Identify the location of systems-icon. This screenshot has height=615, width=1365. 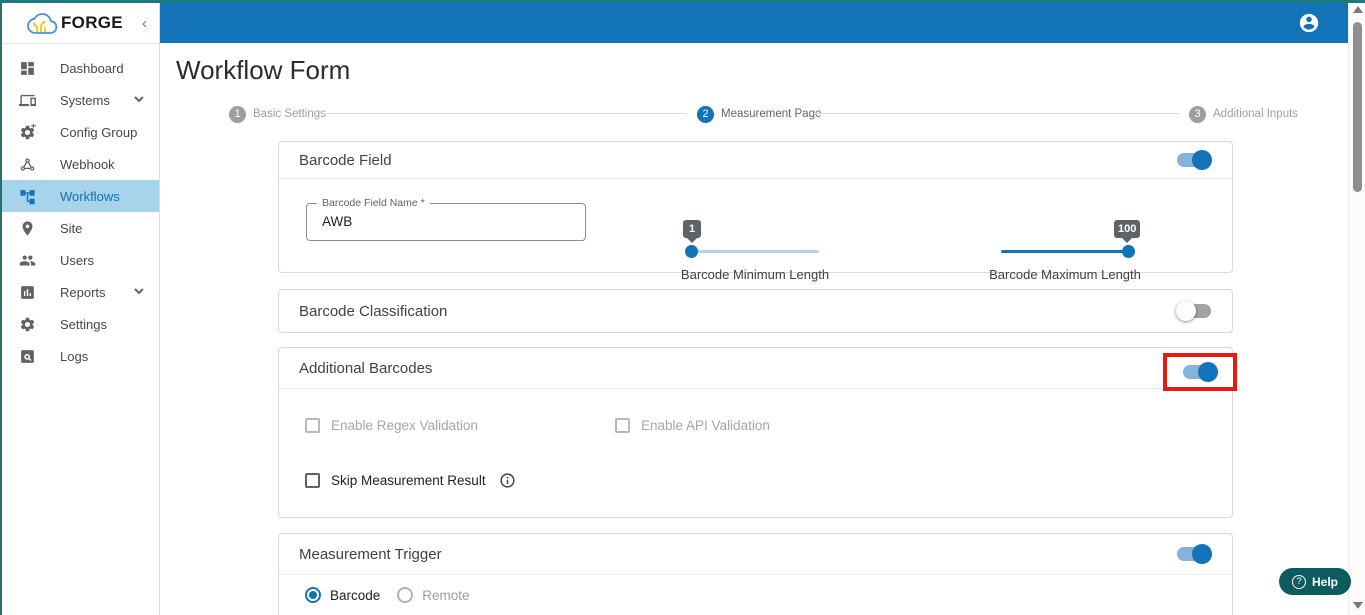
(27, 100).